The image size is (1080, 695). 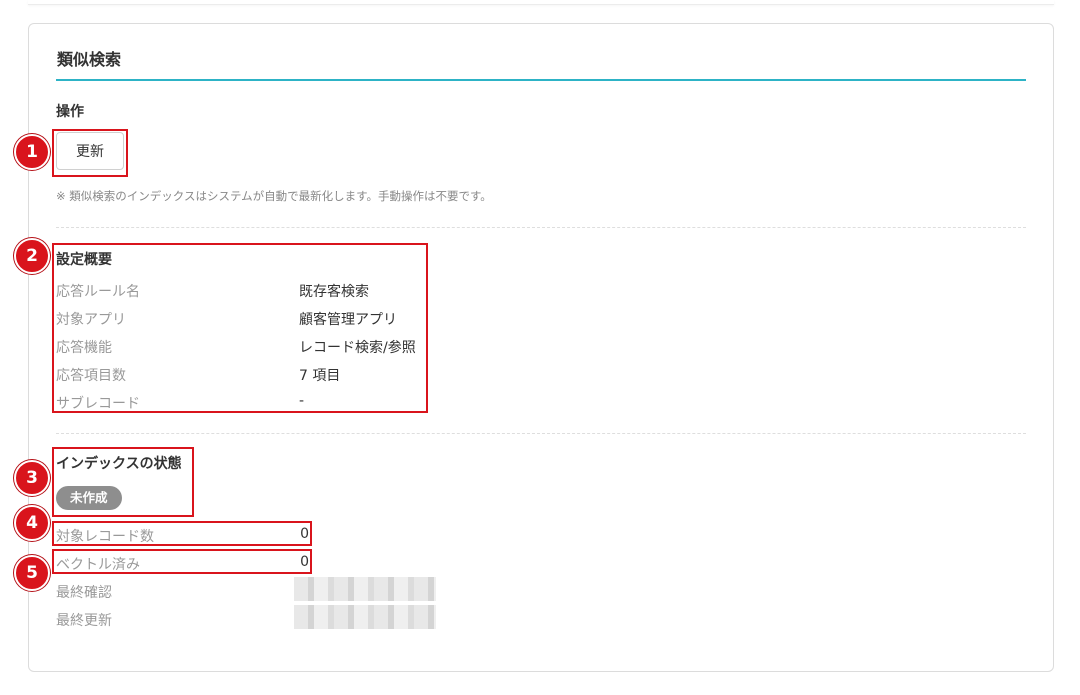 I want to click on section-title: 類似検索, so click(x=89, y=59).